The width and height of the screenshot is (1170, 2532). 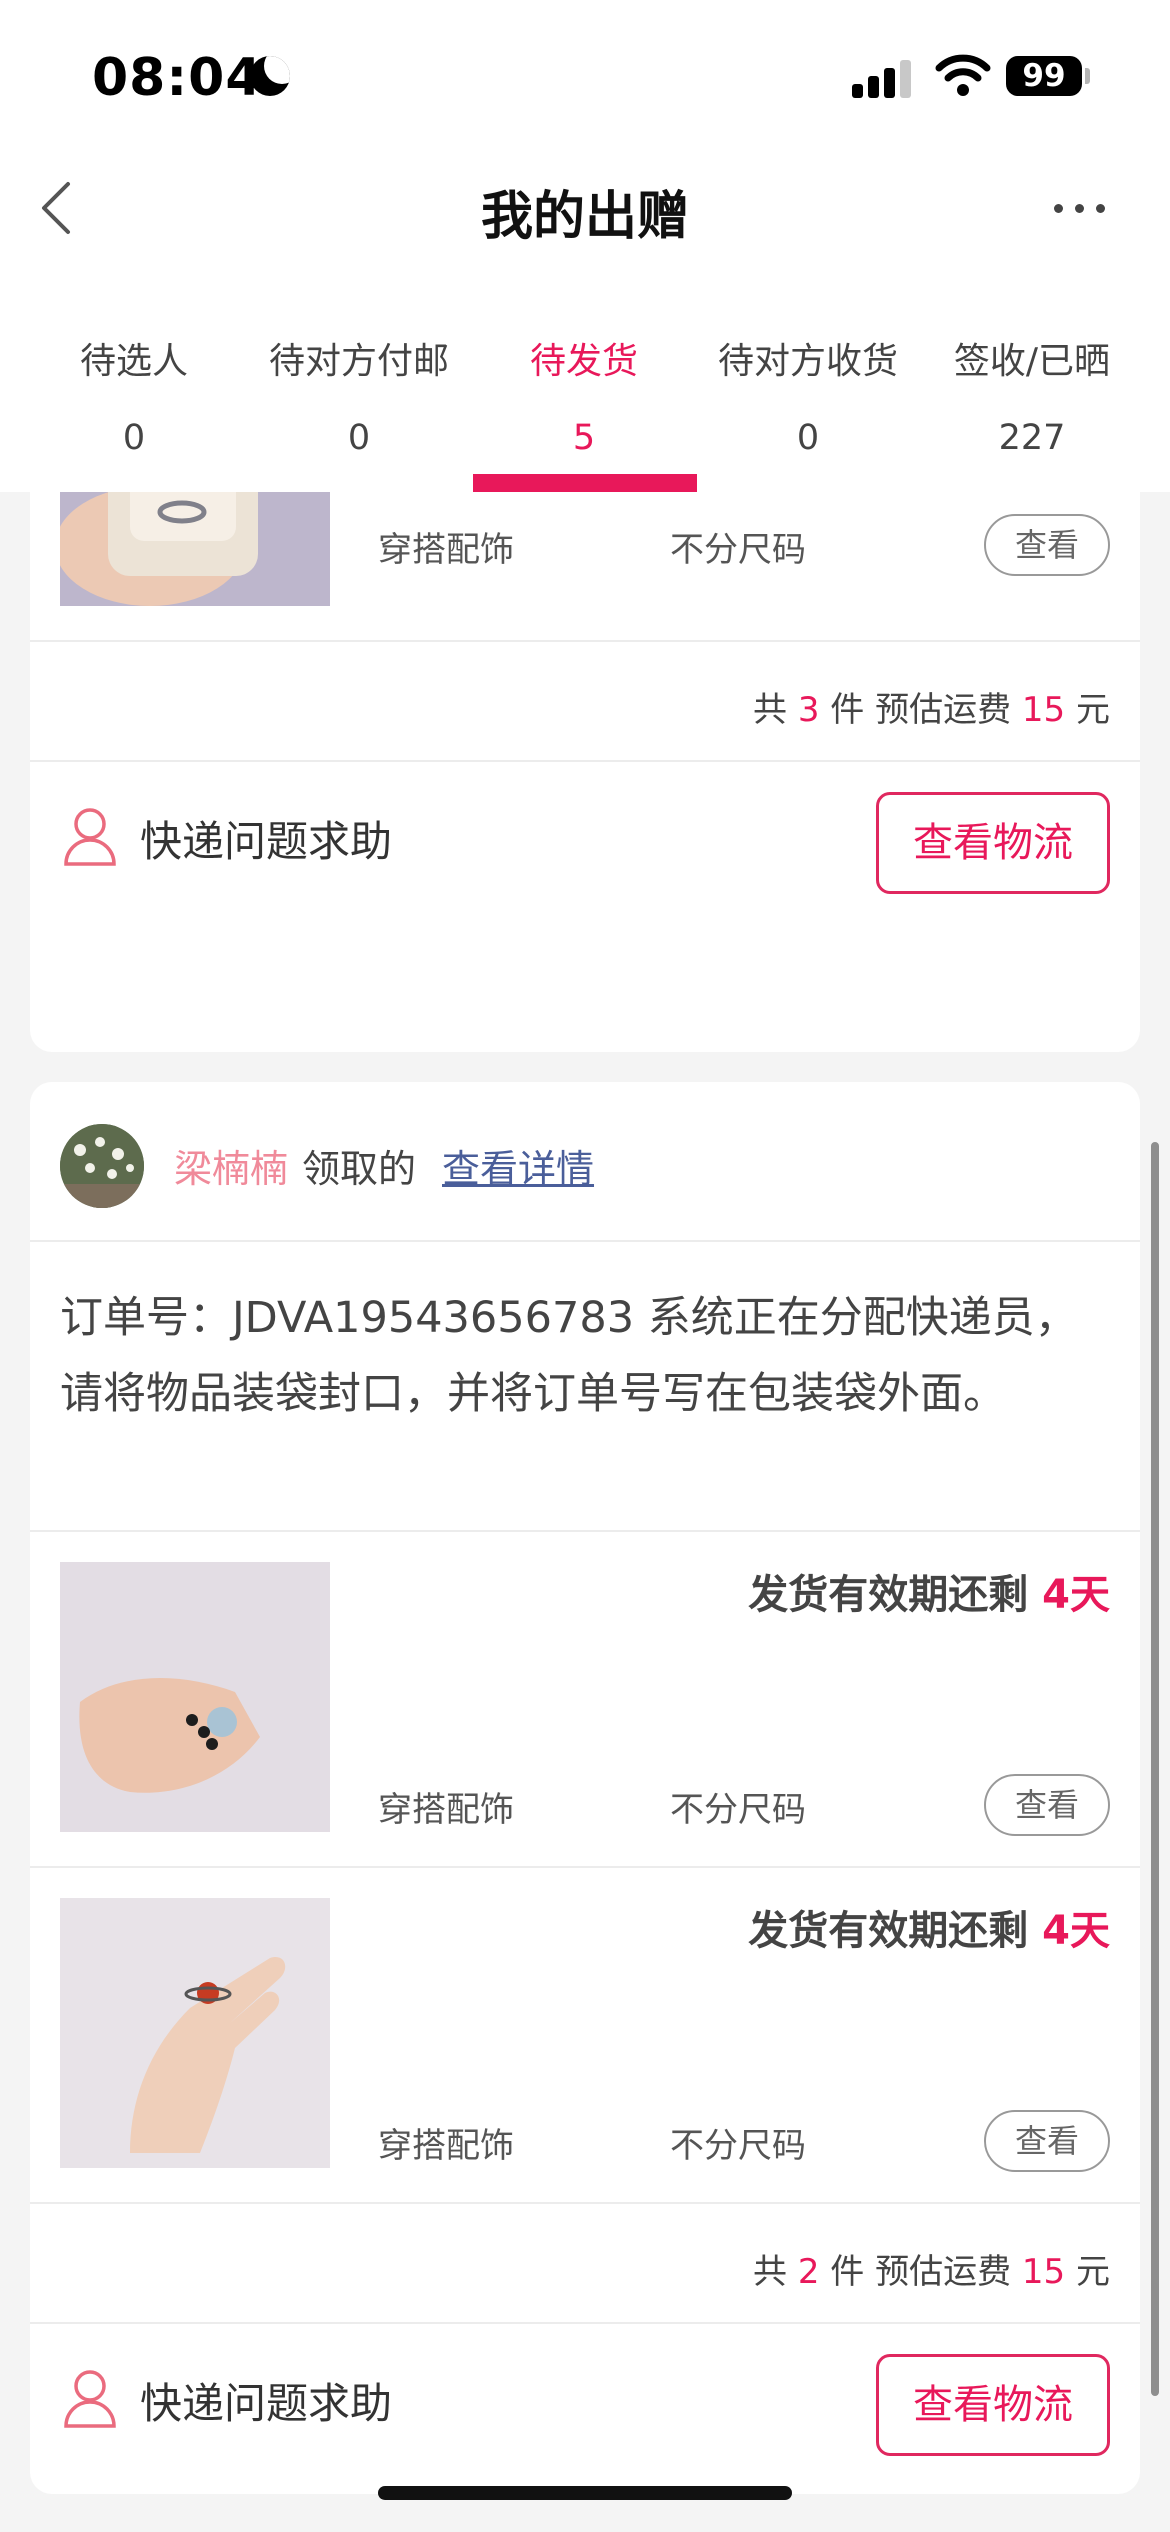 What do you see at coordinates (808, 396) in the screenshot?
I see `tab-pending-receive: 待对方收货 0` at bounding box center [808, 396].